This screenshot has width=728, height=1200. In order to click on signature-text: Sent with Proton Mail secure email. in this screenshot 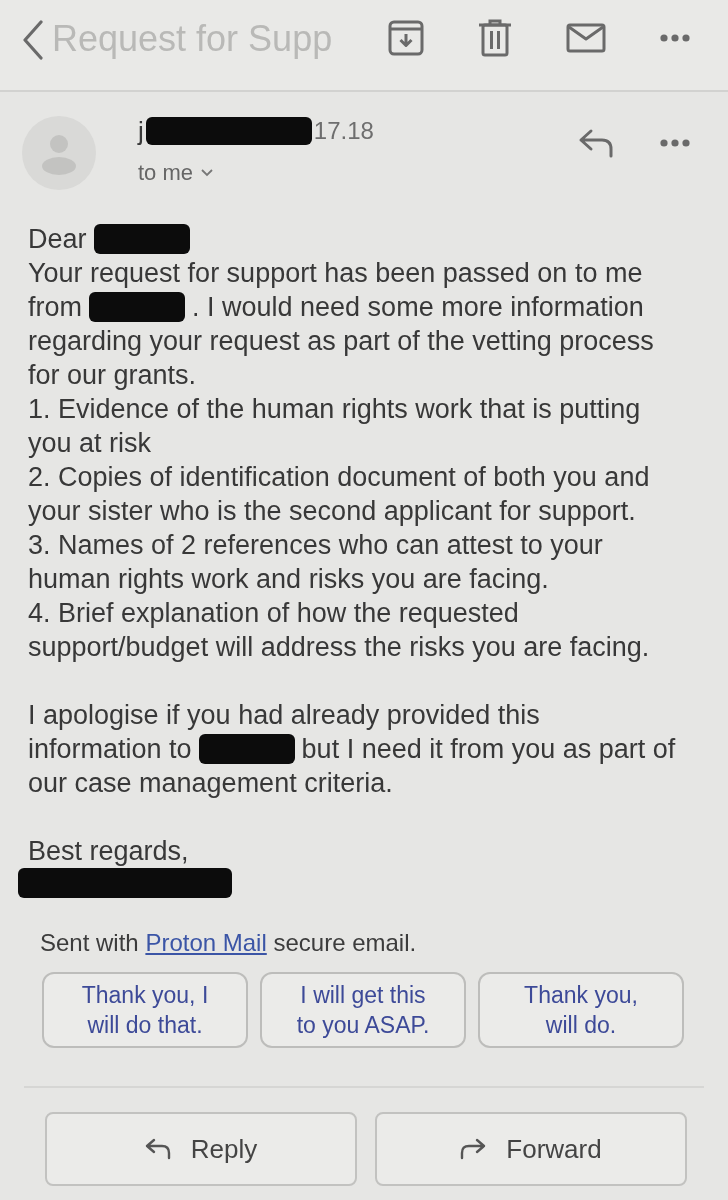, I will do `click(229, 943)`.